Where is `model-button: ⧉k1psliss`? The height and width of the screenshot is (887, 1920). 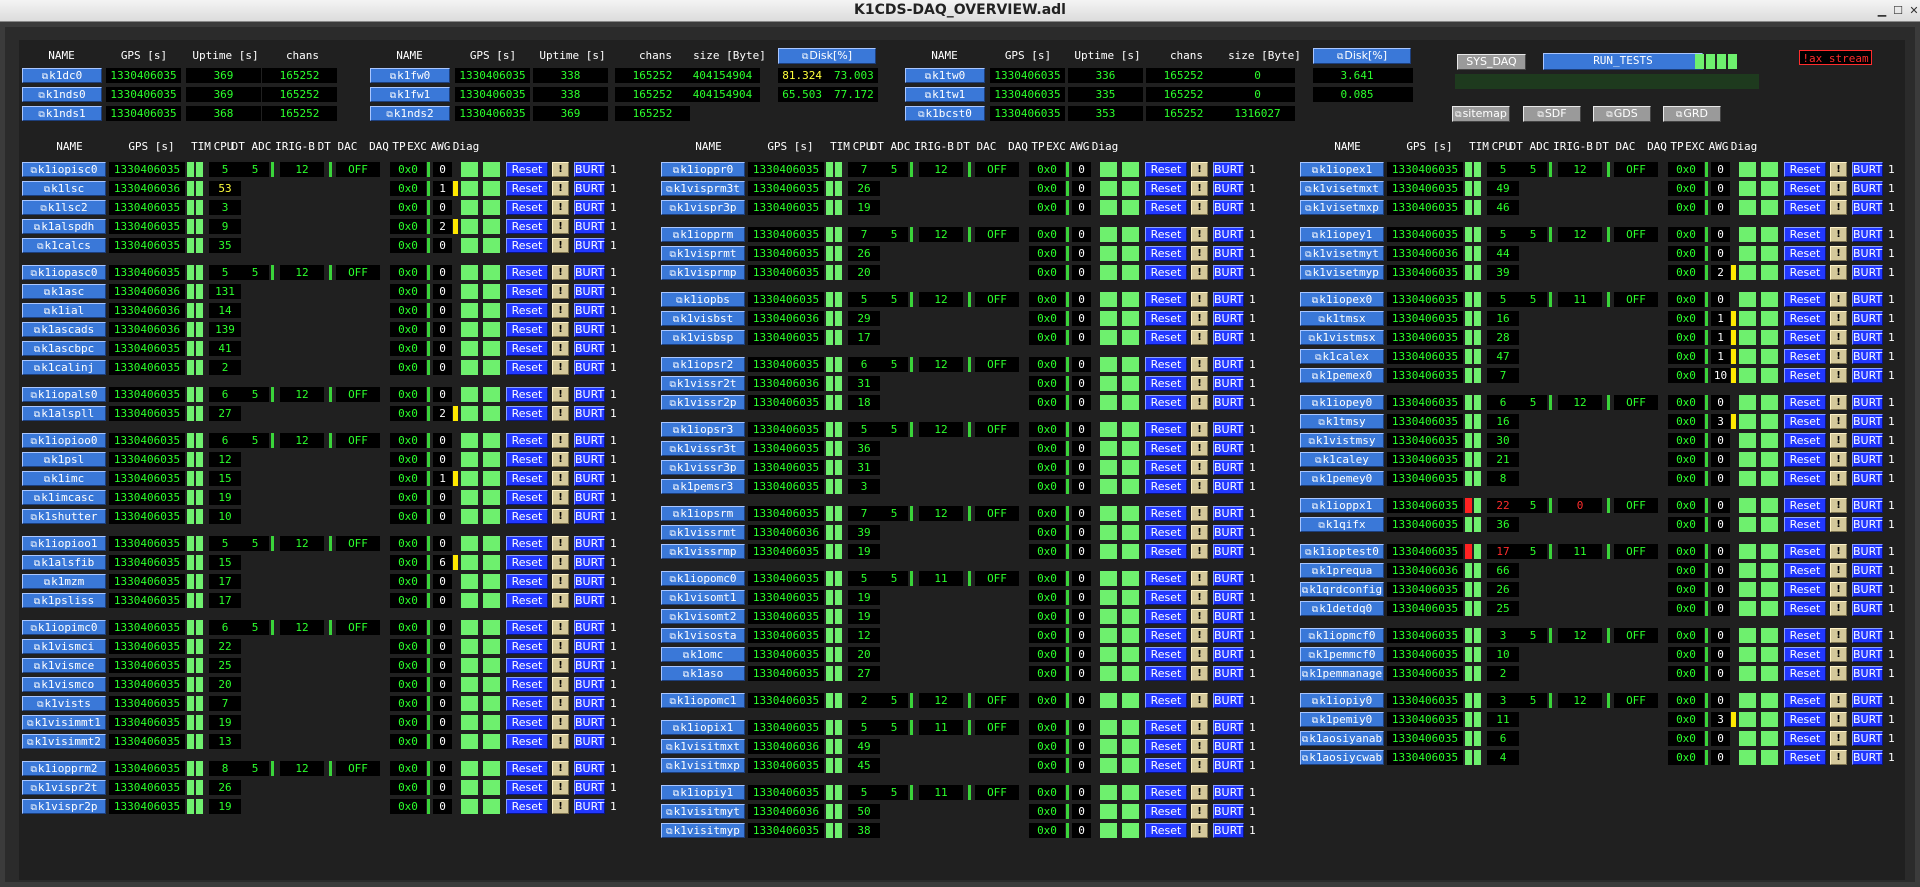
model-button: ⧉k1psliss is located at coordinates (64, 600).